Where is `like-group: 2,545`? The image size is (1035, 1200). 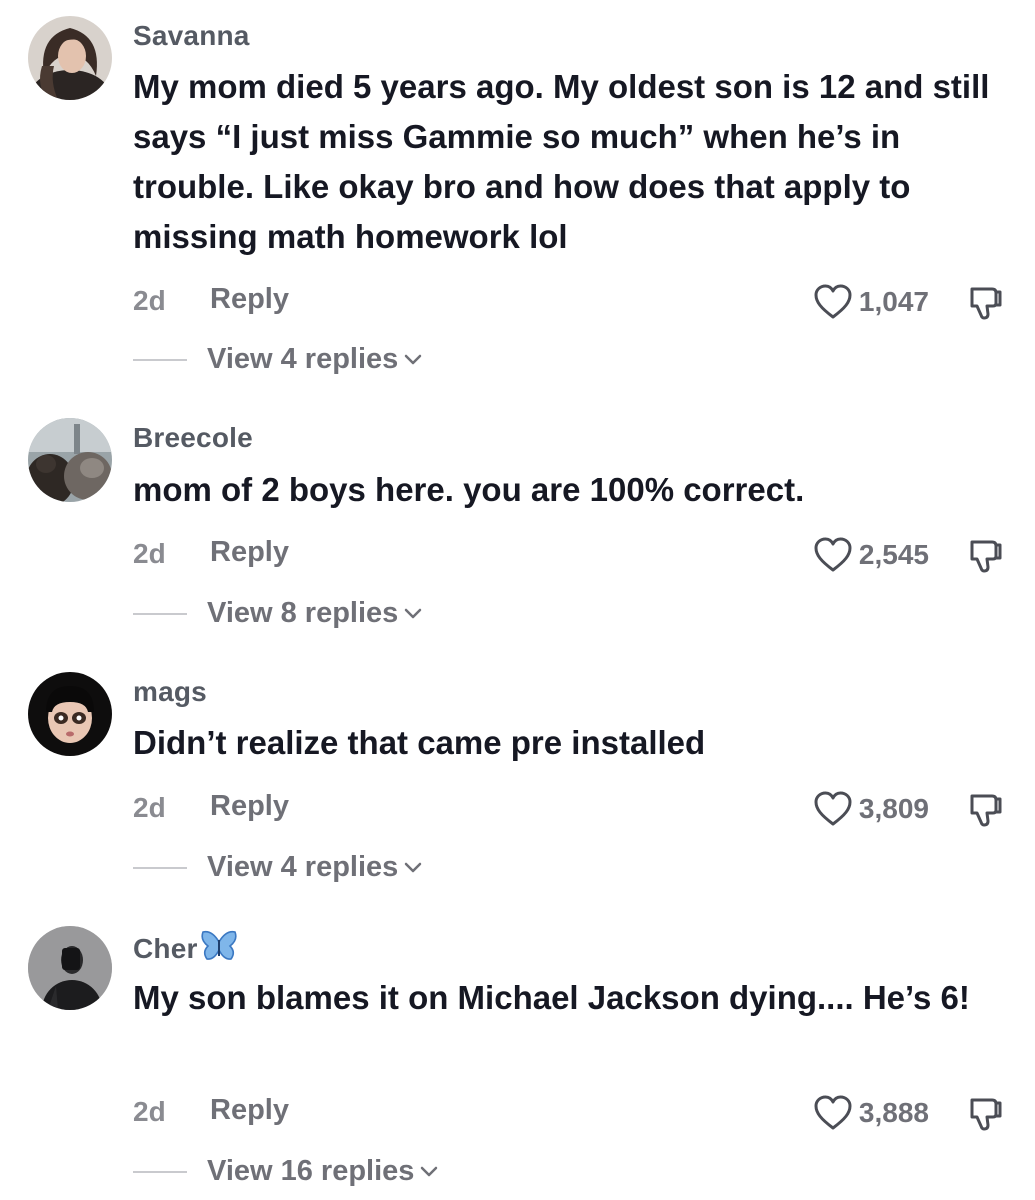
like-group: 2,545 is located at coordinates (909, 555).